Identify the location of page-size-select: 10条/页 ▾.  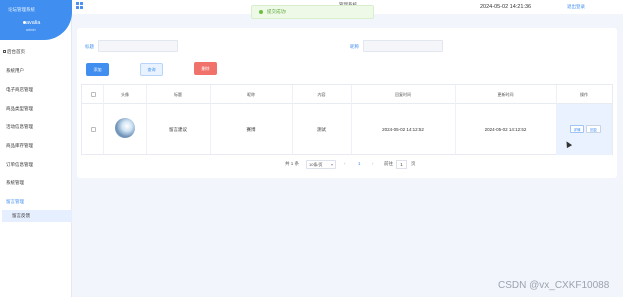
(321, 164).